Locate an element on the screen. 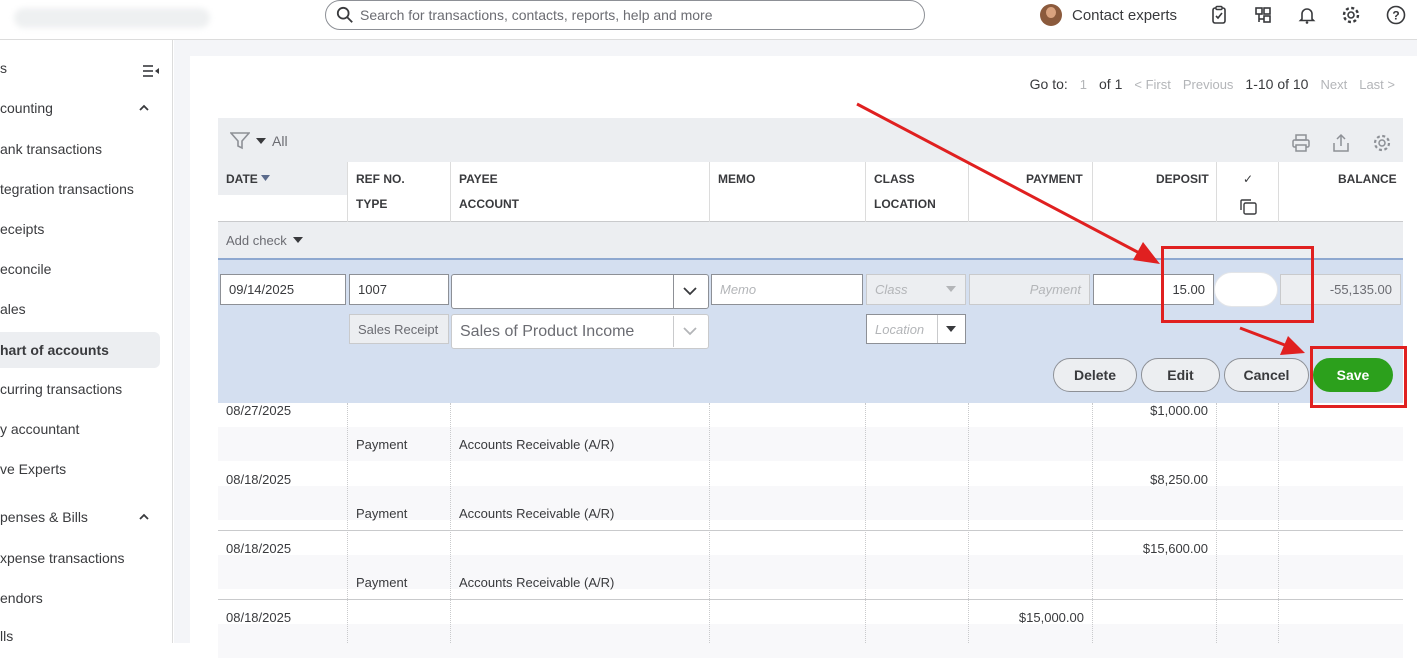 Image resolution: width=1417 pixels, height=658 pixels. sidebar-item-label: econcile is located at coordinates (26, 269).